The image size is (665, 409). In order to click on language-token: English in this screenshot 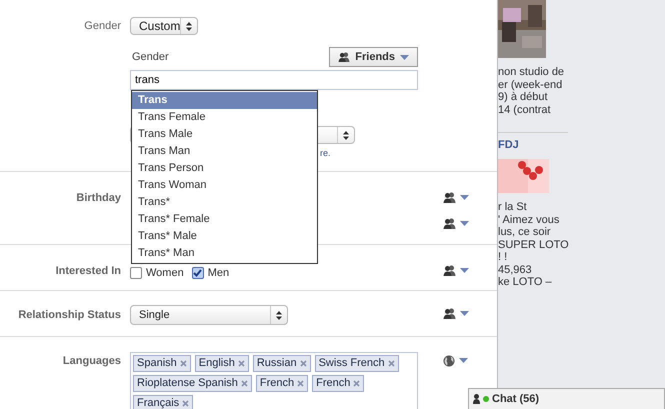, I will do `click(221, 363)`.